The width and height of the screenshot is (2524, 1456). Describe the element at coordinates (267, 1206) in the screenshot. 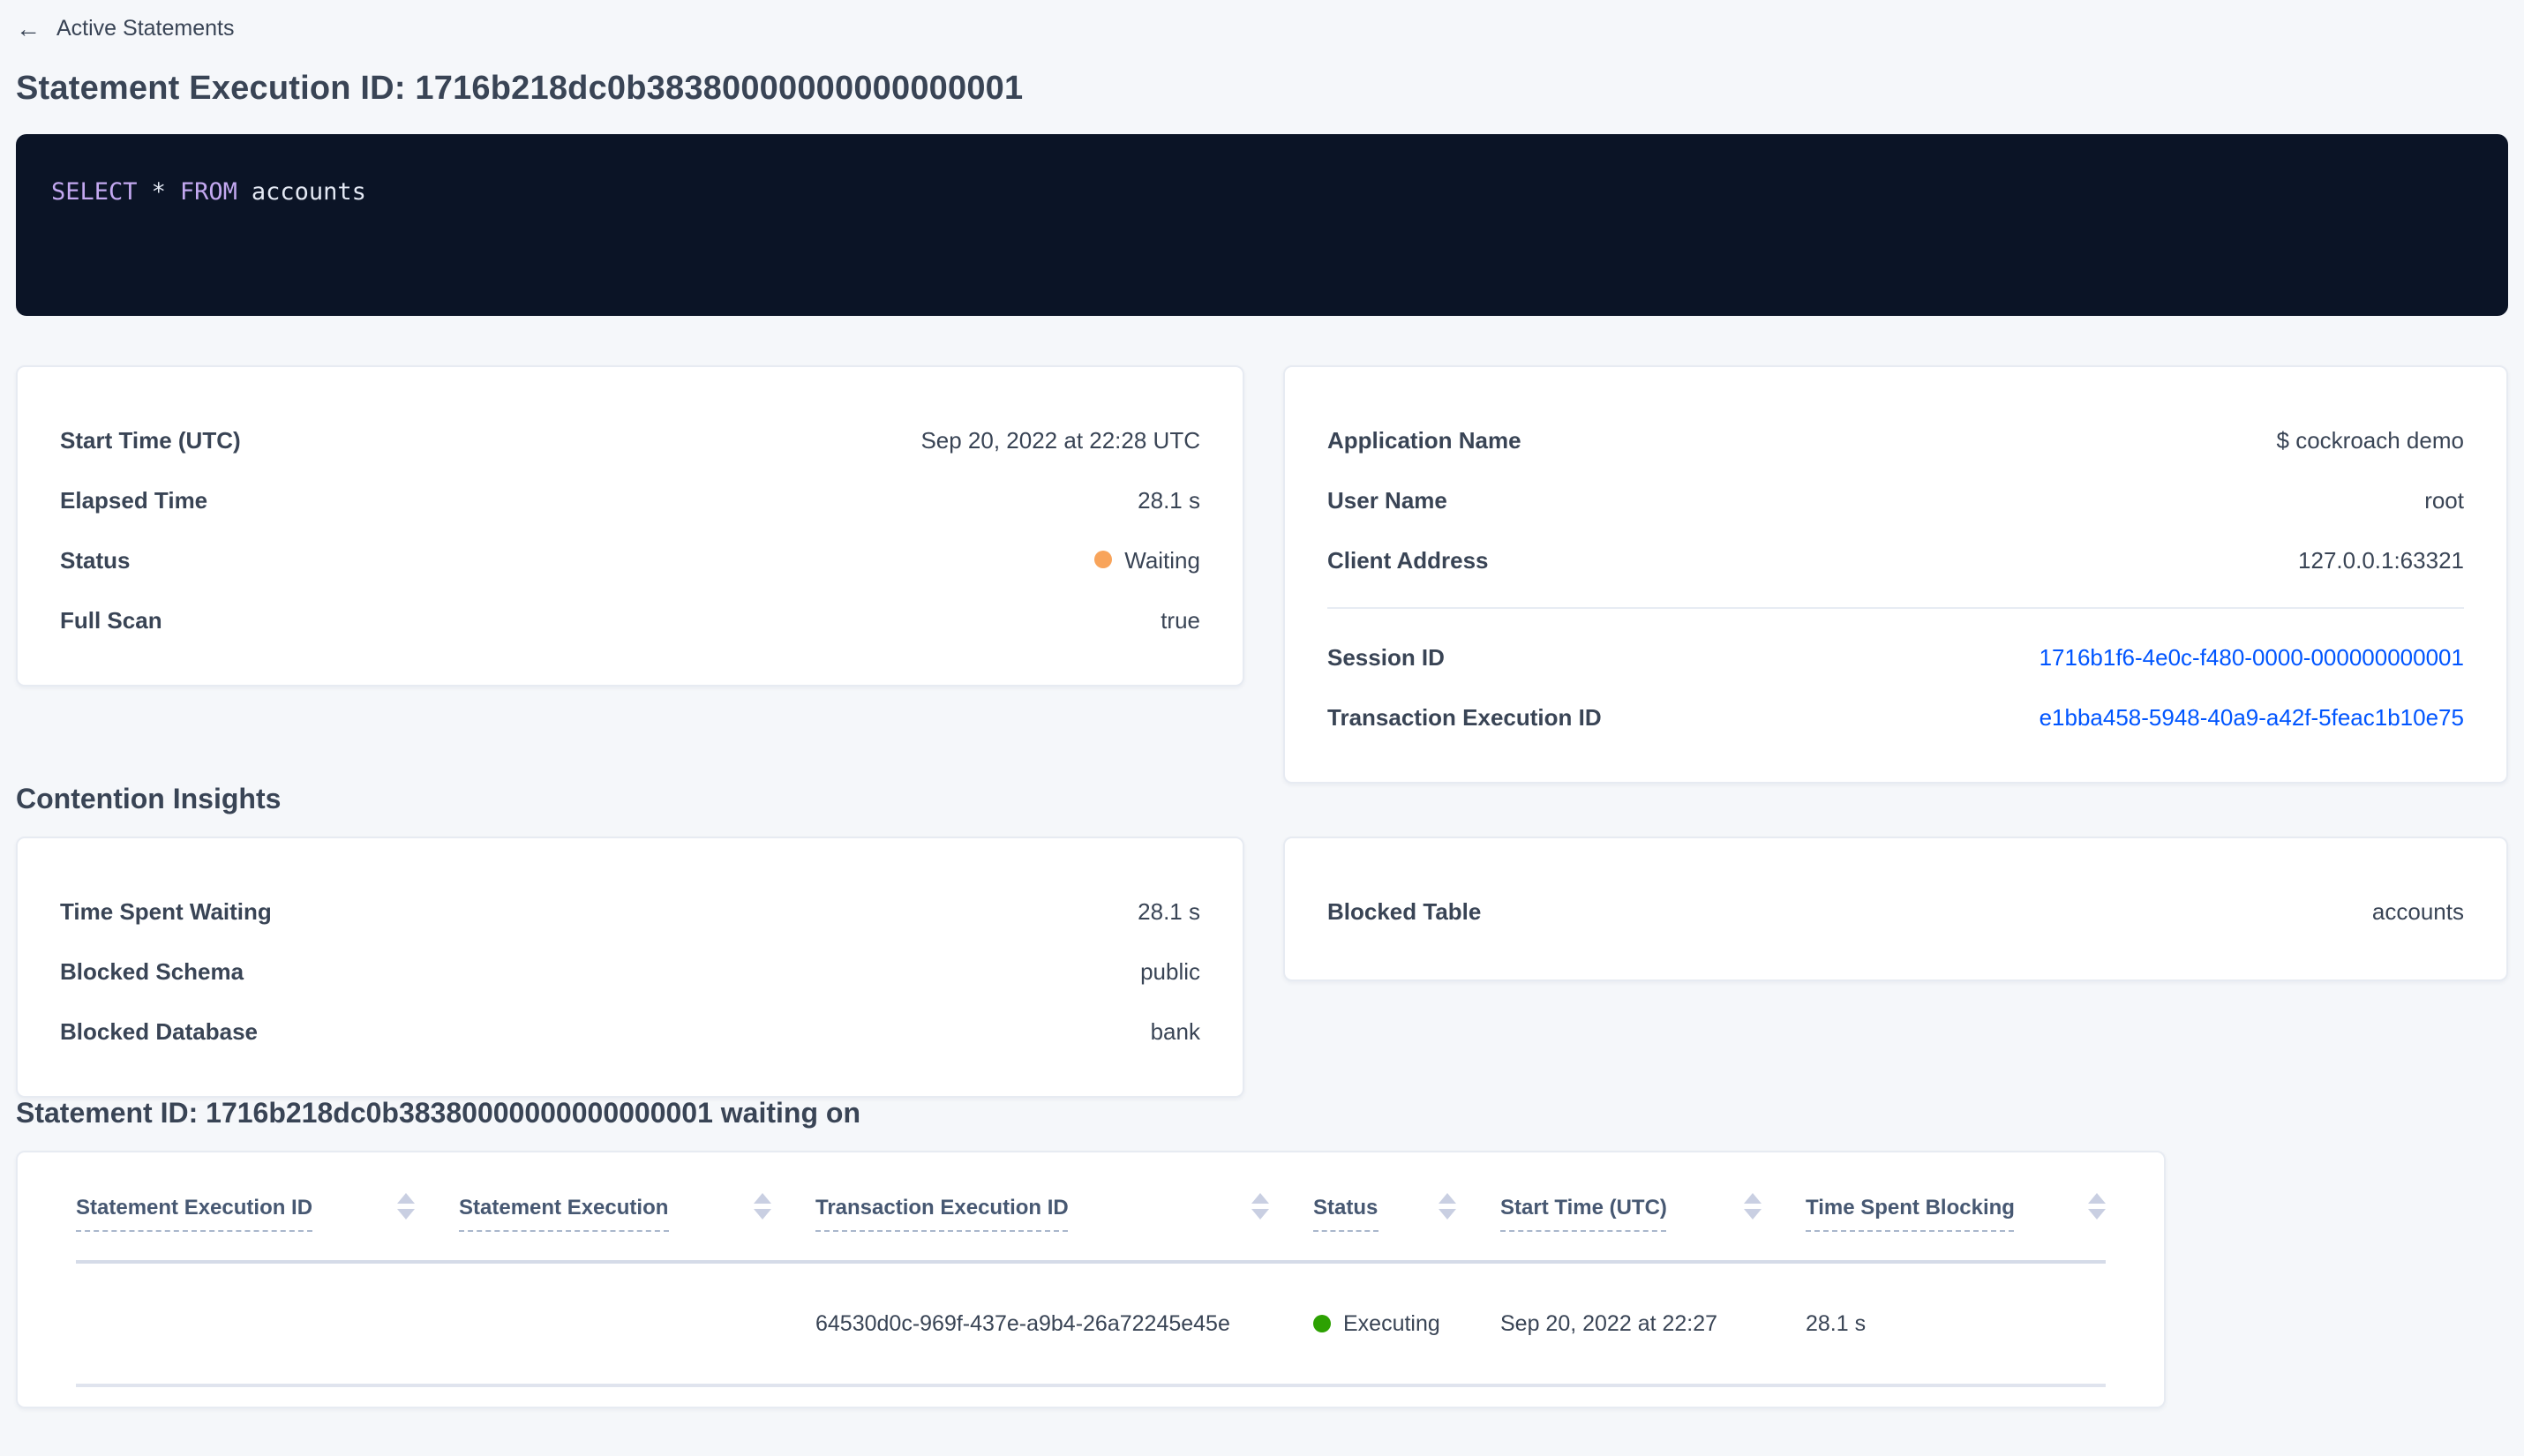

I see `column-header-statement-execution-id: Statement Execution ID` at that location.